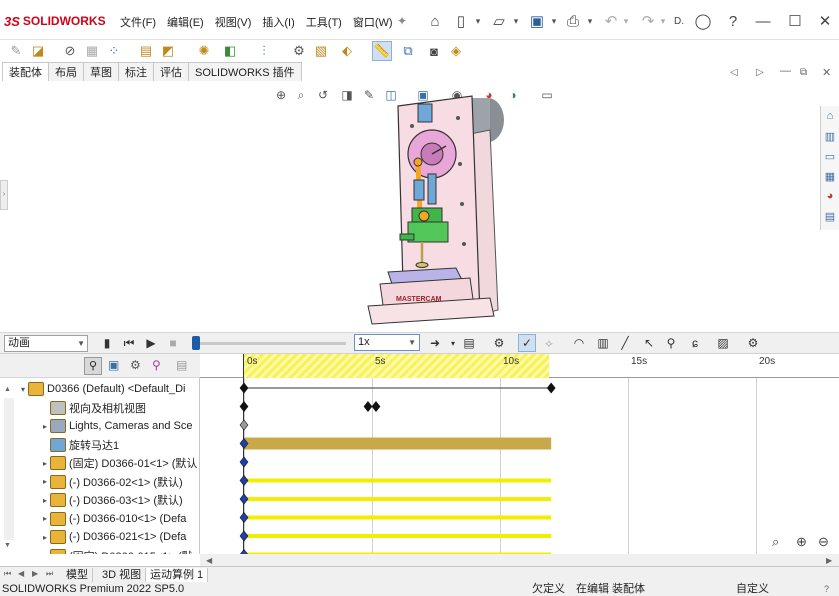  Describe the element at coordinates (408, 51) in the screenshot. I see `update-speedpak-icon: ⧉` at that location.